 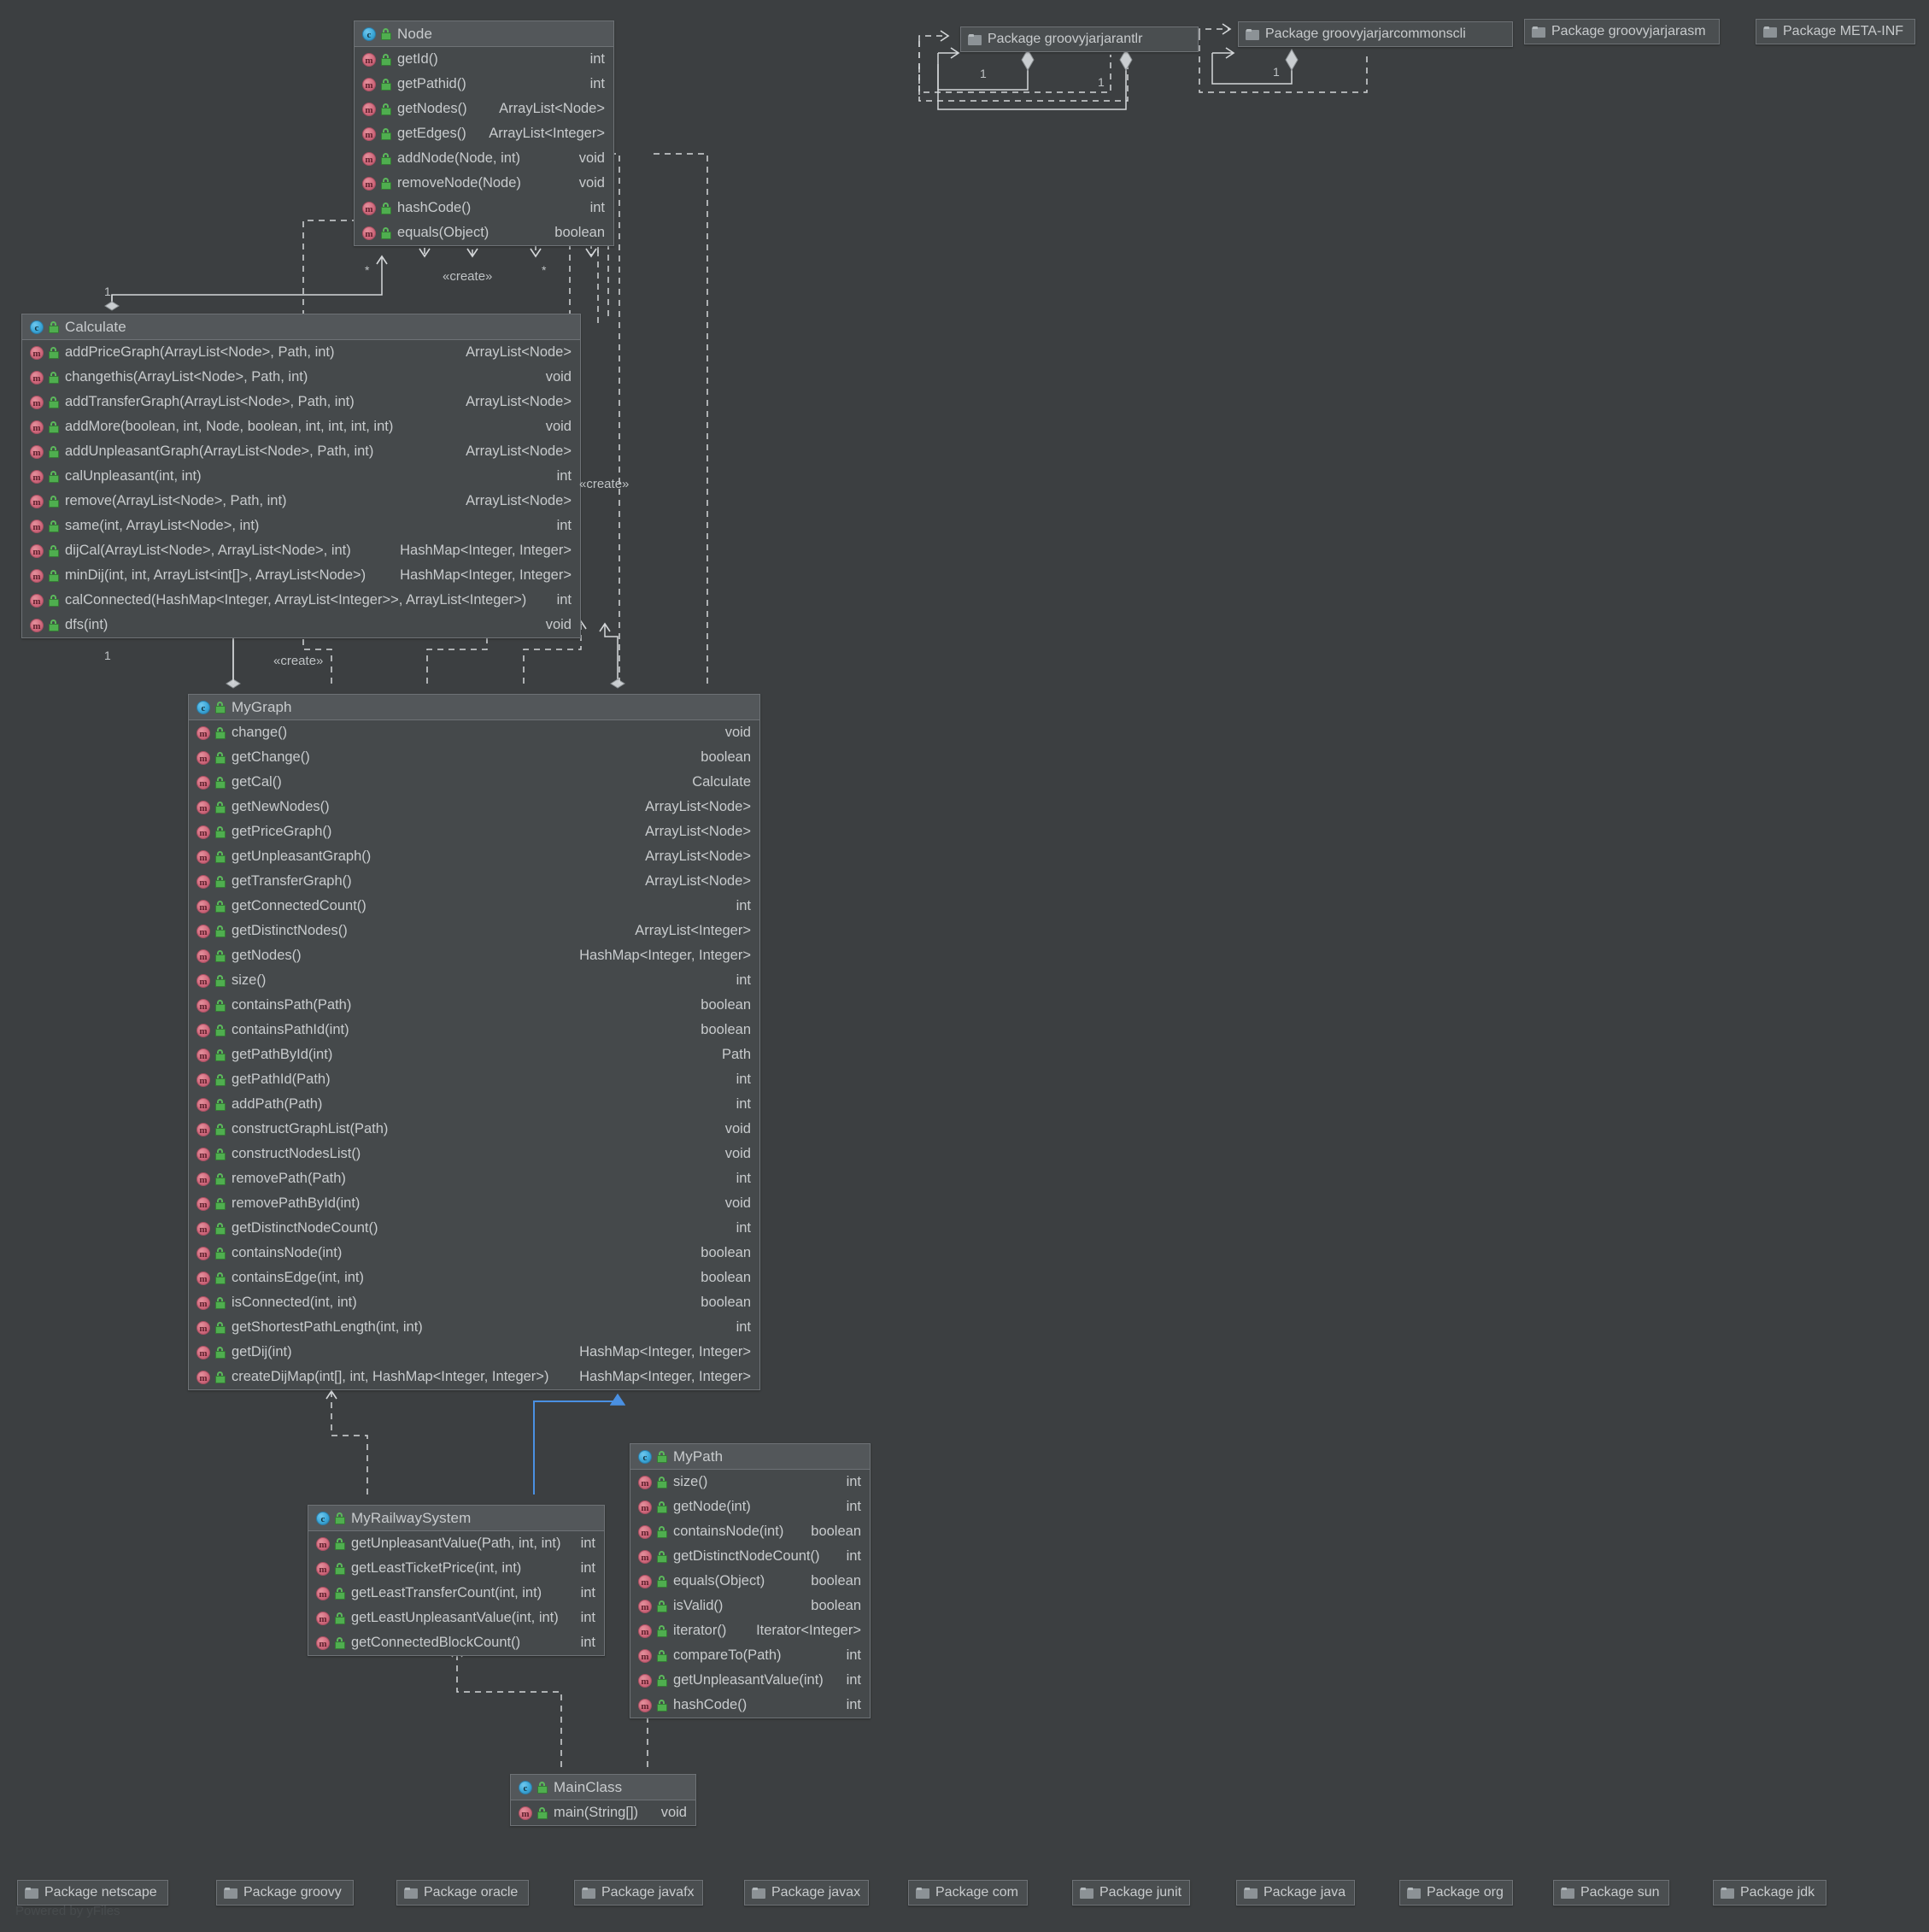 What do you see at coordinates (474, 931) in the screenshot?
I see `method-row: m getDistinctNodes() ArrayList<Integer>` at bounding box center [474, 931].